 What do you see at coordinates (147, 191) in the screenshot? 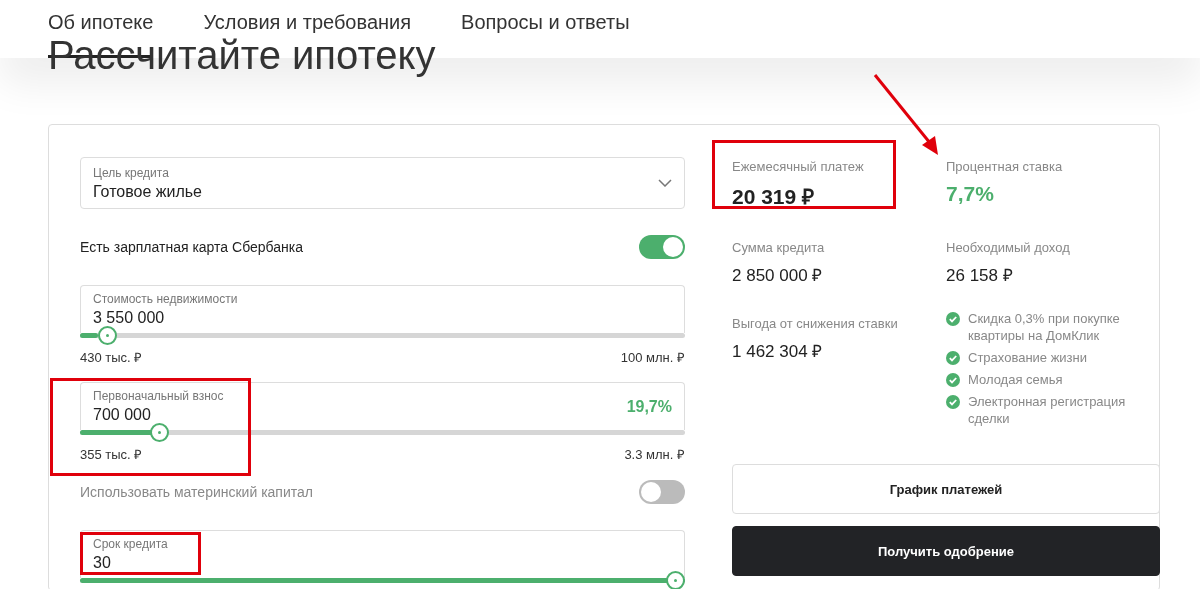
I see `field-value: Готовое жилье` at bounding box center [147, 191].